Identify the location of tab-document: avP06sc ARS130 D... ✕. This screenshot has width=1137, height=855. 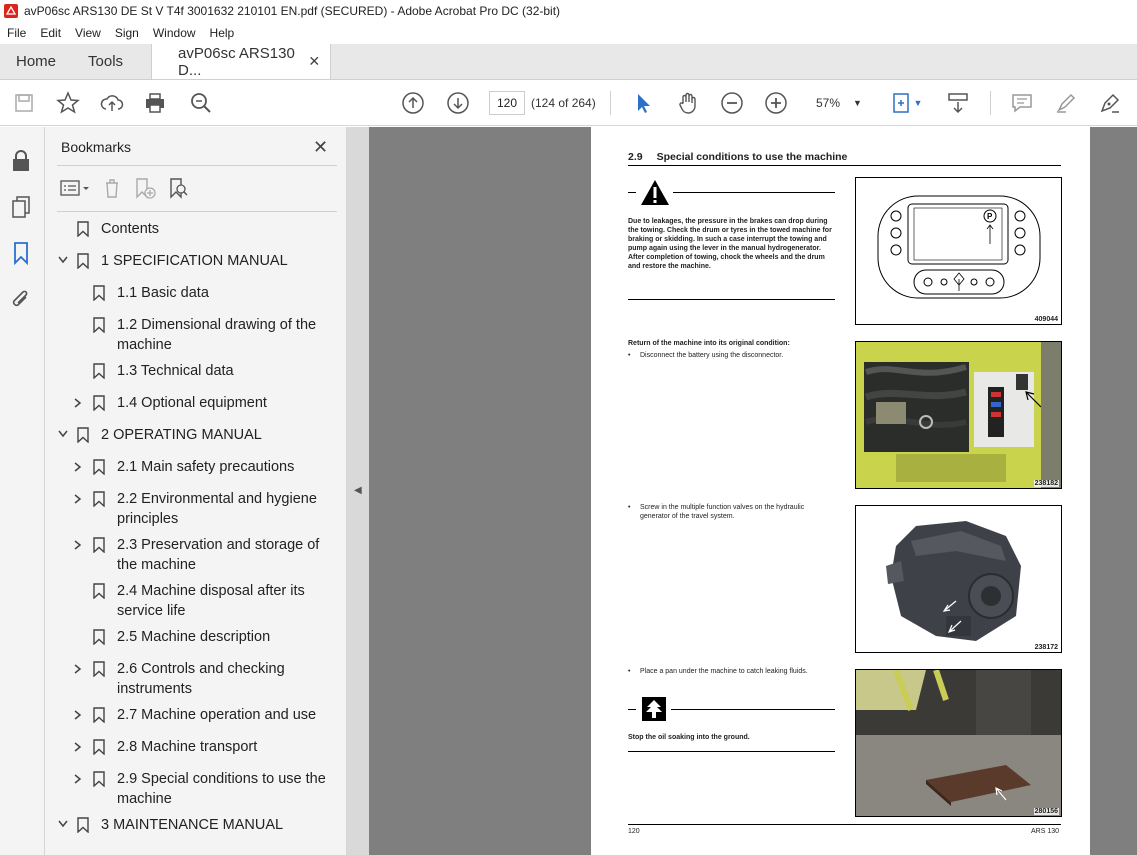
(241, 61).